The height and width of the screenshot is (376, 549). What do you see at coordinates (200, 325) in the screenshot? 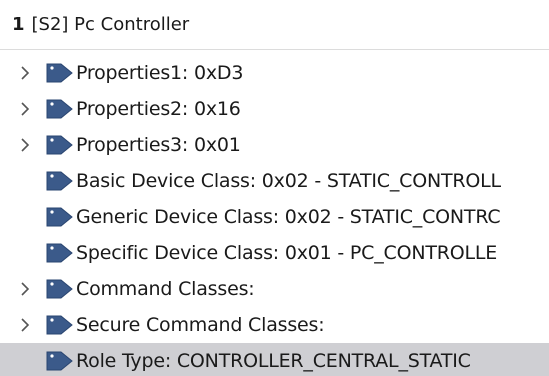
I see `tree-item-label: Secure Command Classes:` at bounding box center [200, 325].